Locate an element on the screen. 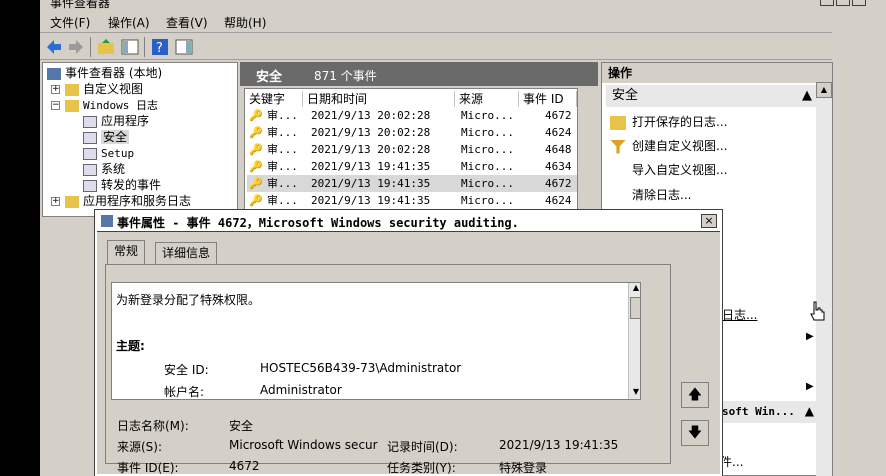  back-arrow-icon is located at coordinates (54, 47).